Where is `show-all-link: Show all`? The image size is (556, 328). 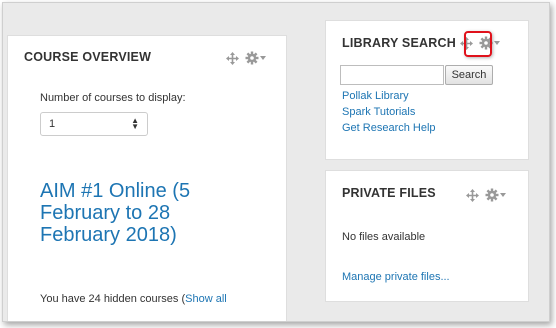 show-all-link: Show all is located at coordinates (206, 299).